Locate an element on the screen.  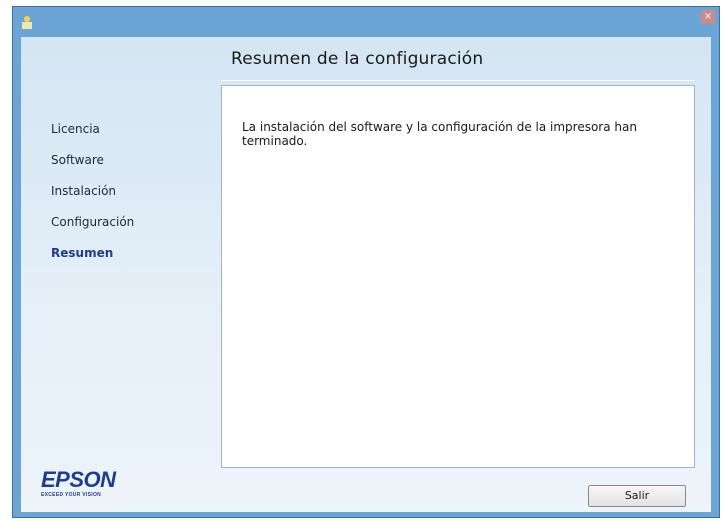
nav-item-resumen: Resumen is located at coordinates (82, 253).